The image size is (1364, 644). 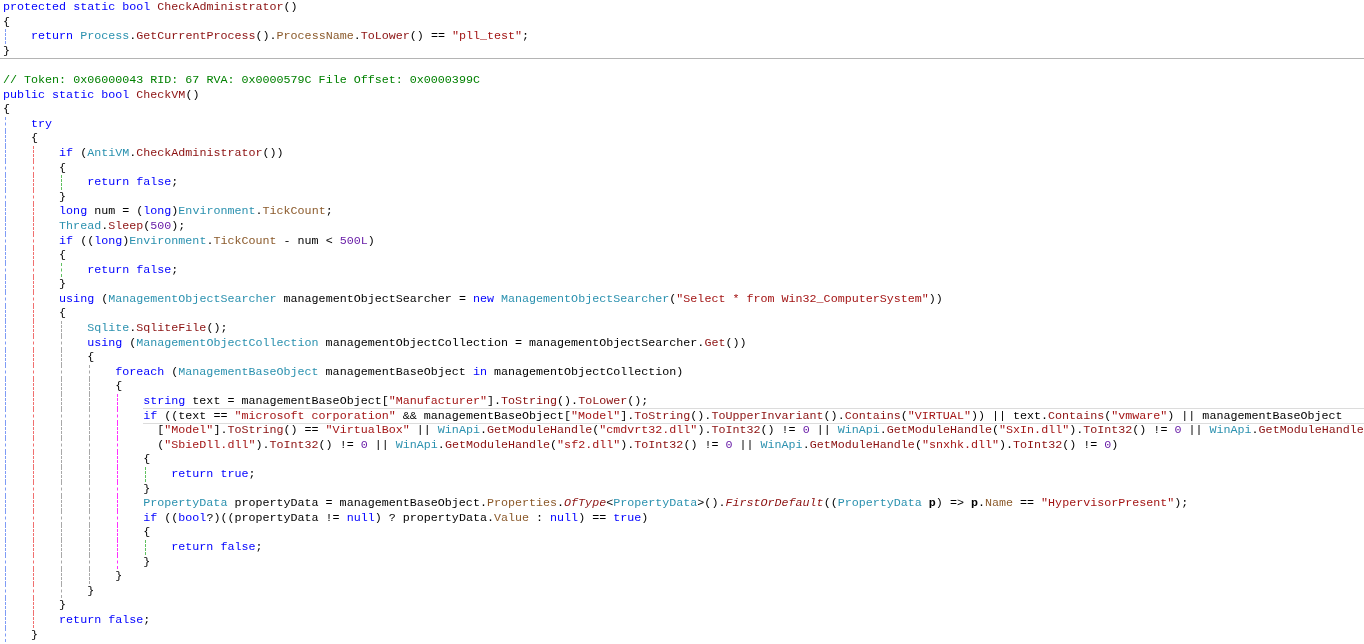 What do you see at coordinates (417, 343) in the screenshot?
I see `code-line: using (ManagementObjectCollection managementObjectCollection = managementObjectSearcher.Get())` at bounding box center [417, 343].